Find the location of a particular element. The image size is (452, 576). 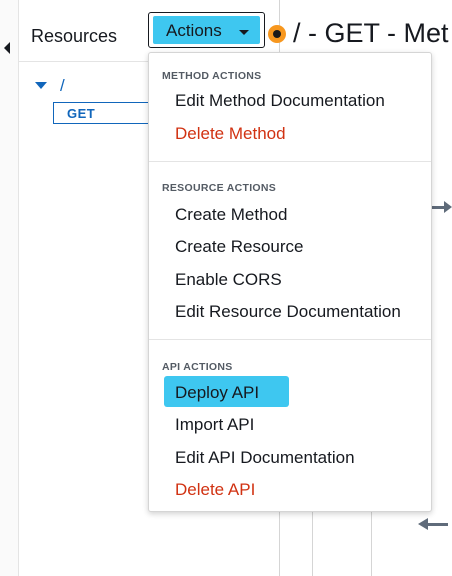

caret-down-icon is located at coordinates (244, 32).